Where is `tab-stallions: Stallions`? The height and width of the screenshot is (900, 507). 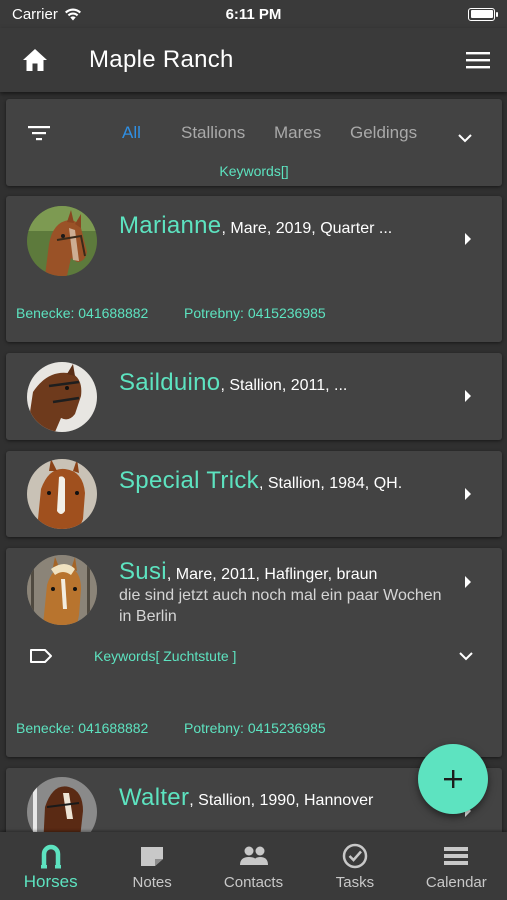
tab-stallions: Stallions is located at coordinates (213, 133).